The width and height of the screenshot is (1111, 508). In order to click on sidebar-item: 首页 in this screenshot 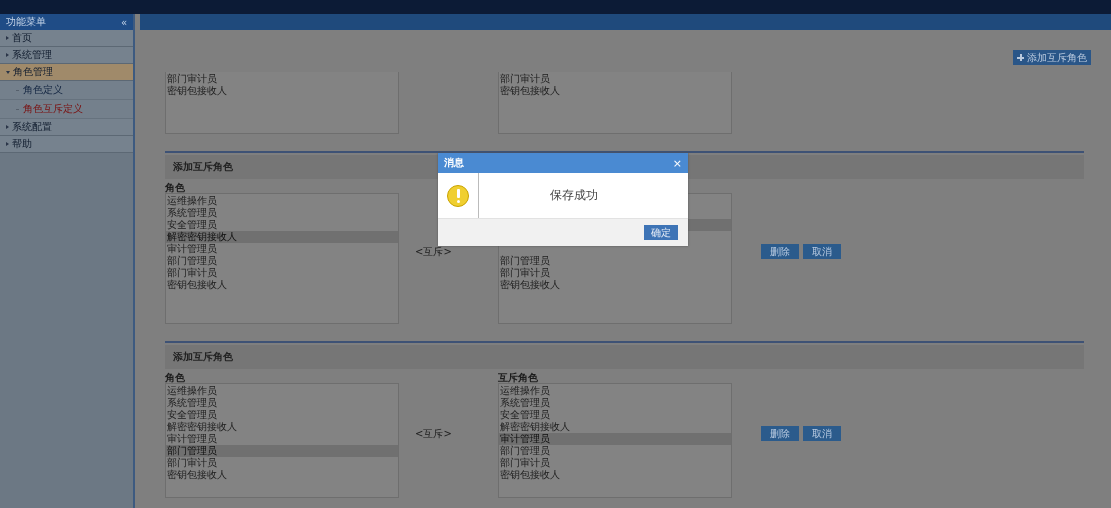, I will do `click(66, 38)`.